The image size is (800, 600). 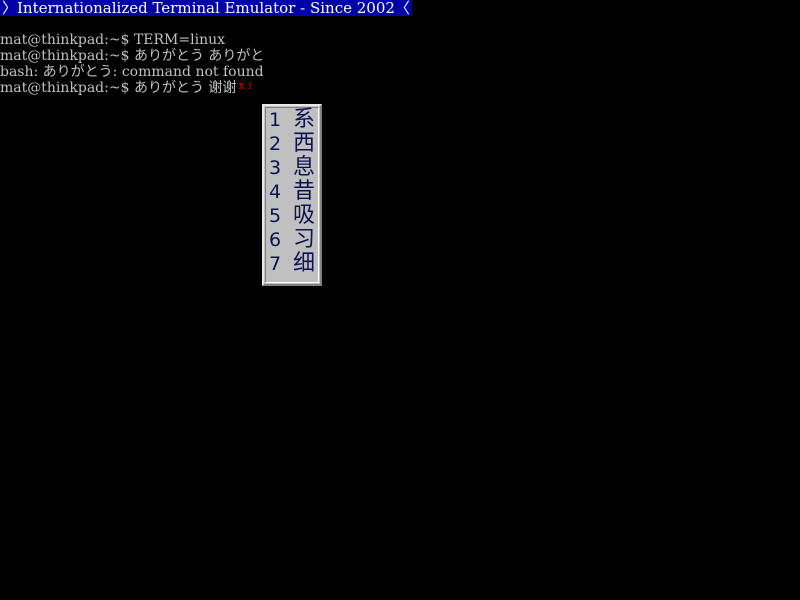 I want to click on candidate-number: 2, so click(x=275, y=144).